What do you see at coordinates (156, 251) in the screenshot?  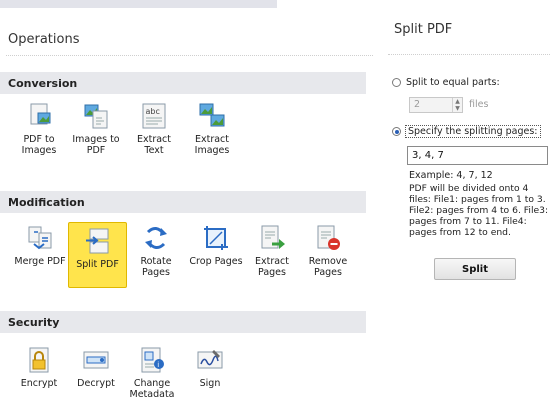 I see `op-rotate-pages: Rotate Pages` at bounding box center [156, 251].